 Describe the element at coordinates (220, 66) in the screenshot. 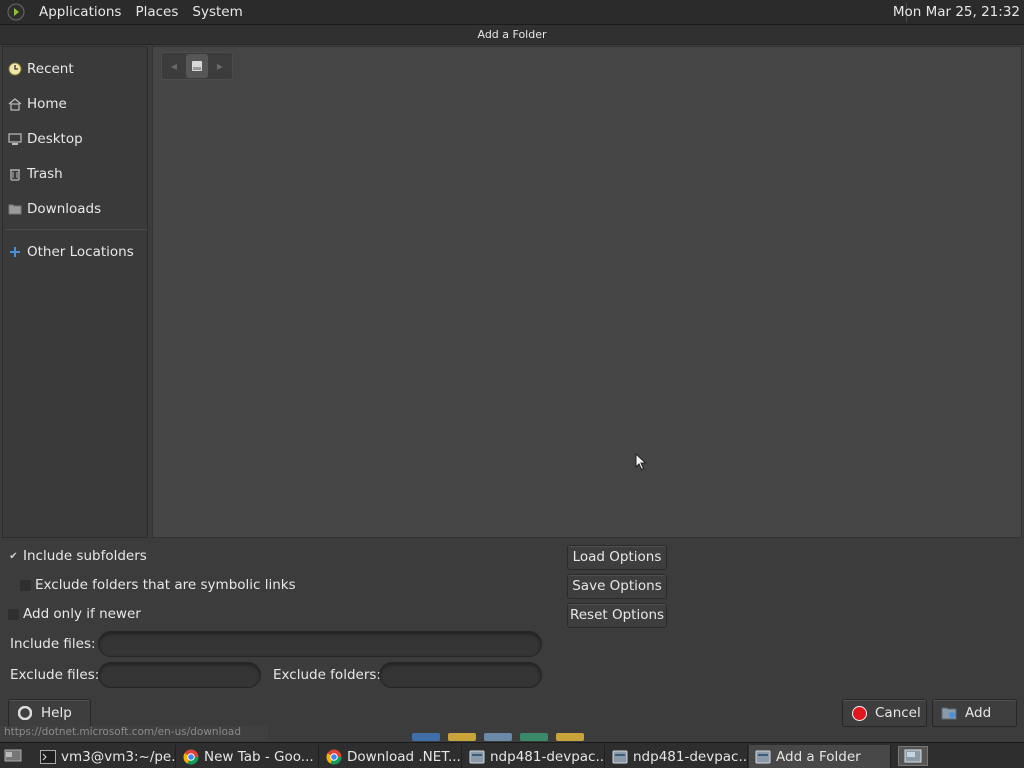

I see `path-forward-icon: ▶` at that location.